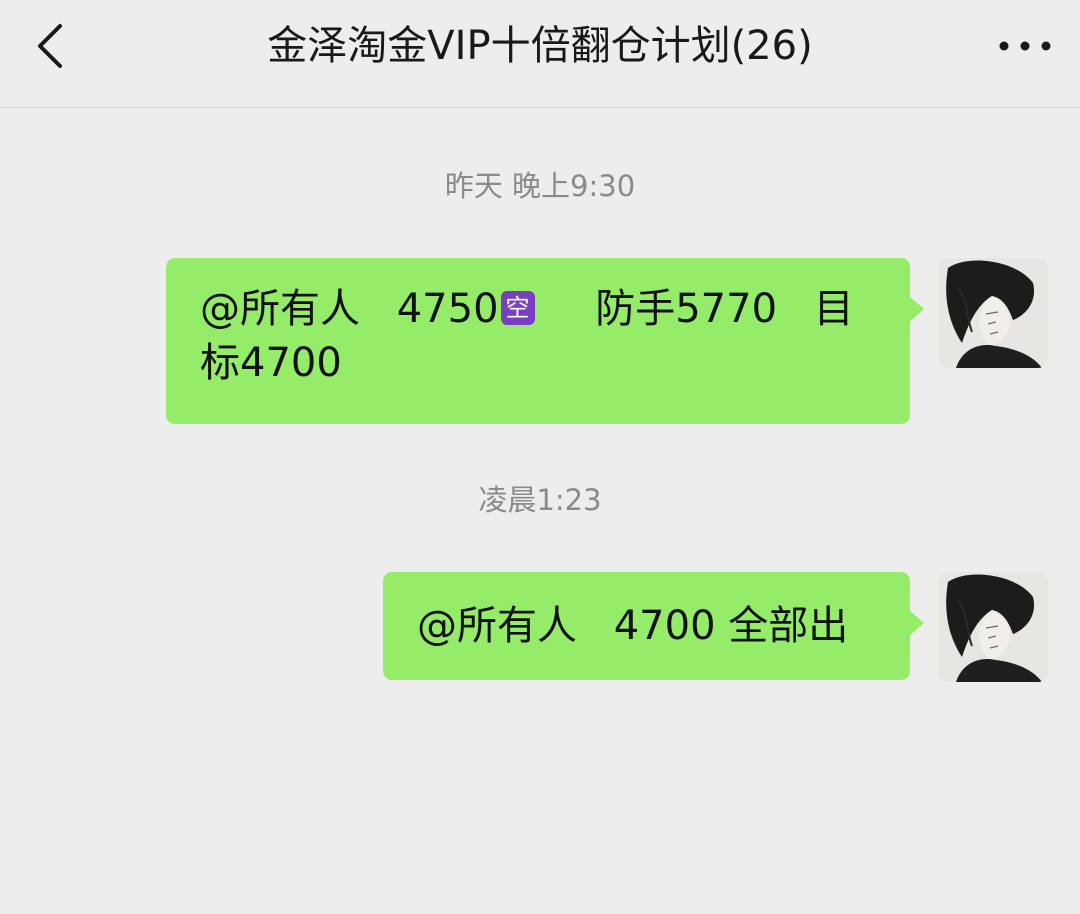  I want to click on timestamp: 昨天 晚上9:30, so click(540, 186).